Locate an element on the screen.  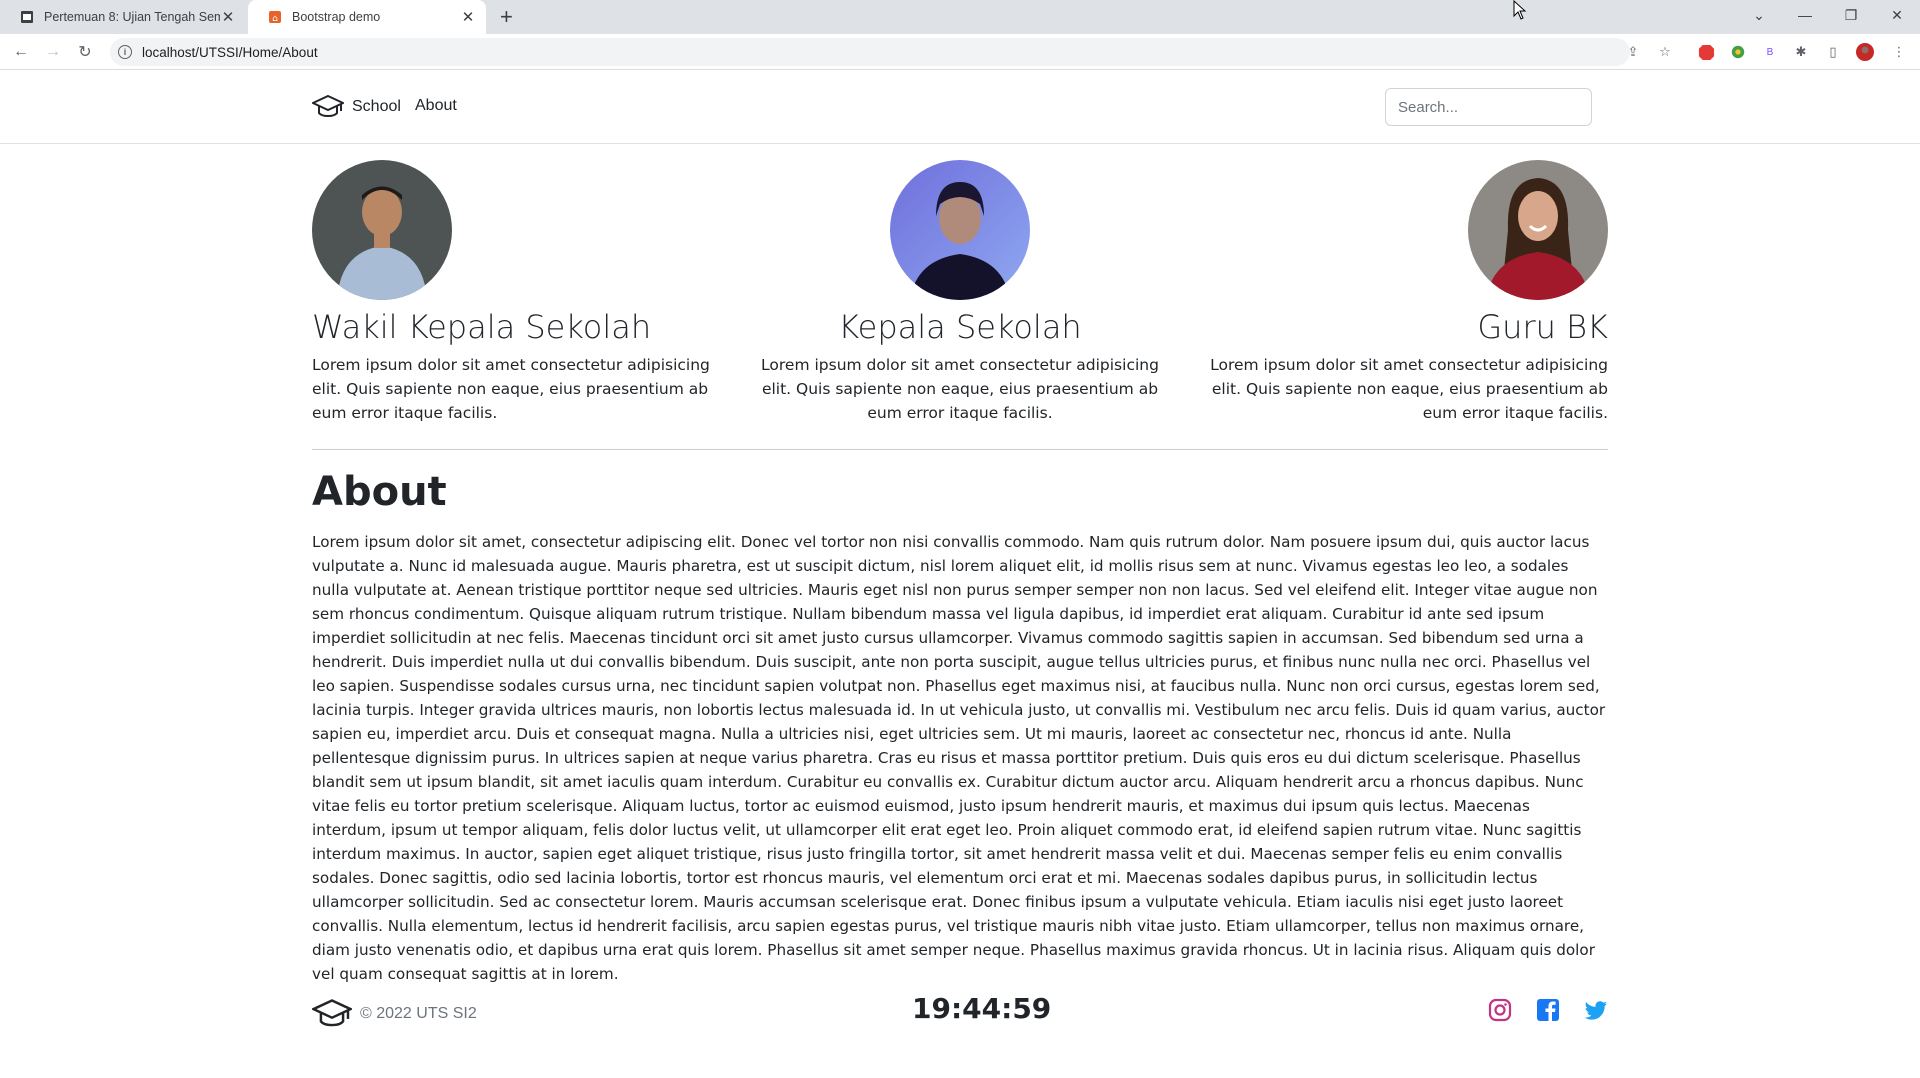
social-links is located at coordinates (1548, 1010).